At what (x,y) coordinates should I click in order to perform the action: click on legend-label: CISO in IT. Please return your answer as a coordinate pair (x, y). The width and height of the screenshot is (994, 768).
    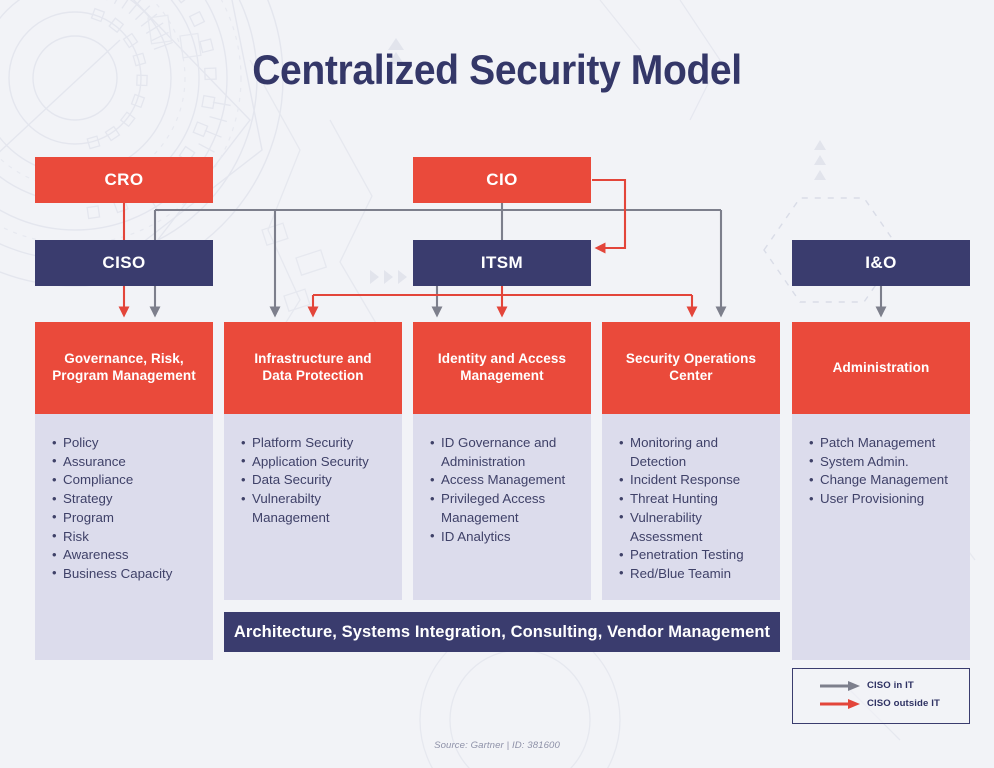
    Looking at the image, I should click on (890, 685).